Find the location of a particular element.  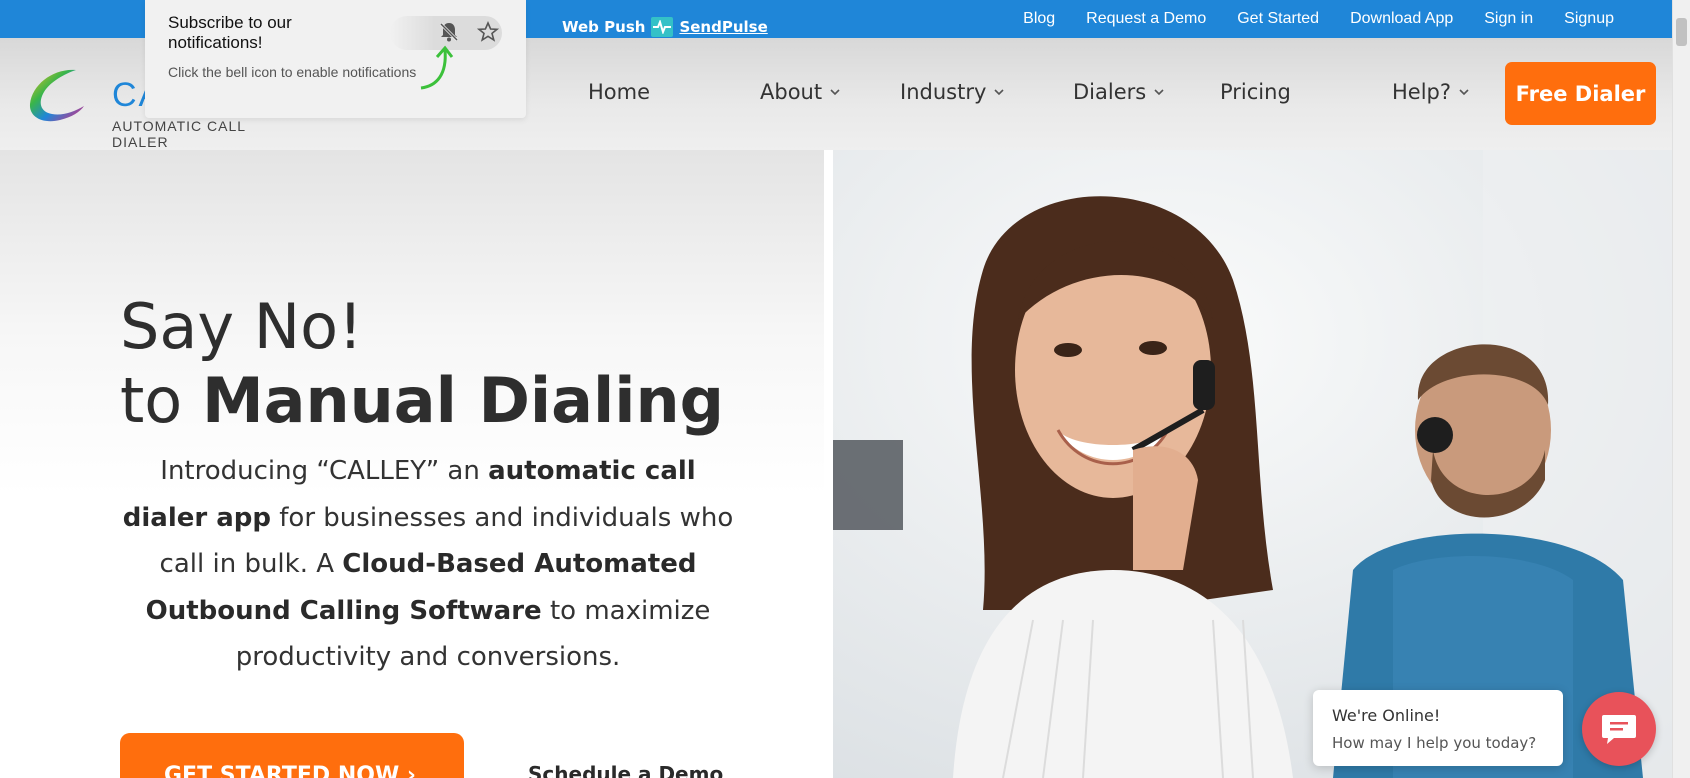

nav-pricing-label: Pricing is located at coordinates (1255, 92).